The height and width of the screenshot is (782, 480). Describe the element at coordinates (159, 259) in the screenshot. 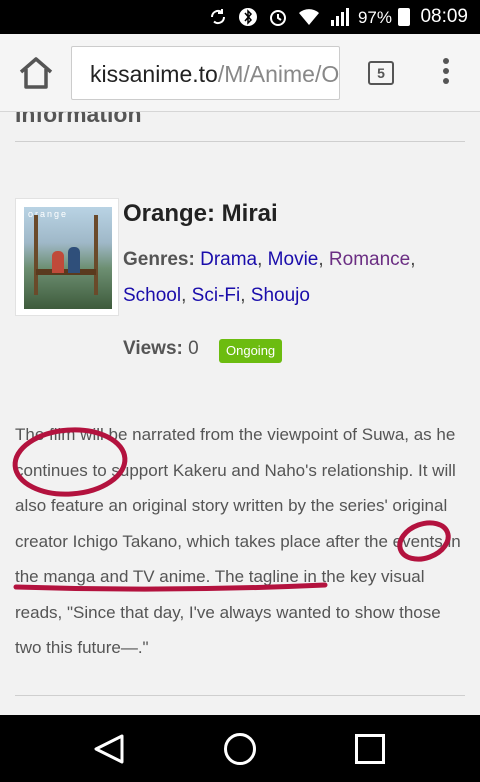

I see `genres-label: Genres:` at that location.